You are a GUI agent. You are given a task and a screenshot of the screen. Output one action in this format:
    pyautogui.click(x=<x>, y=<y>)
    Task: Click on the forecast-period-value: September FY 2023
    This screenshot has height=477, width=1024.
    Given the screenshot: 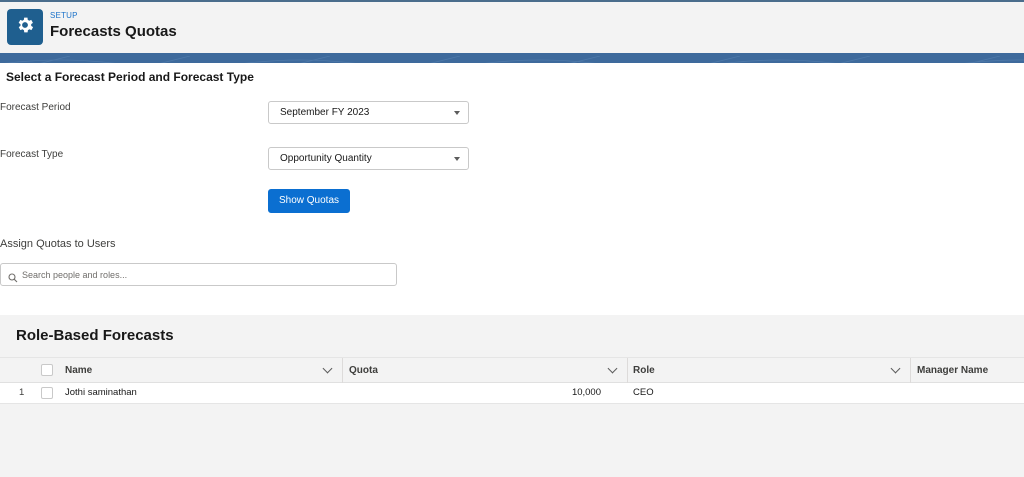 What is the action you would take?
    pyautogui.click(x=325, y=112)
    